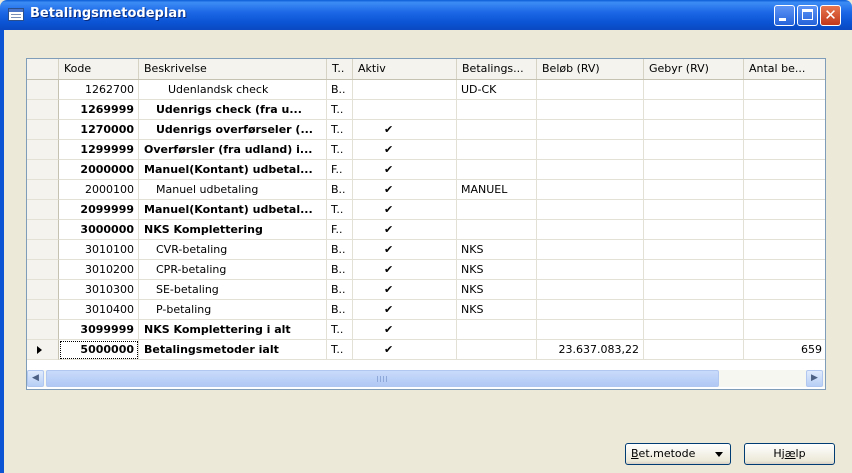 This screenshot has height=473, width=852. I want to click on cell-kode: 3010100, so click(99, 250).